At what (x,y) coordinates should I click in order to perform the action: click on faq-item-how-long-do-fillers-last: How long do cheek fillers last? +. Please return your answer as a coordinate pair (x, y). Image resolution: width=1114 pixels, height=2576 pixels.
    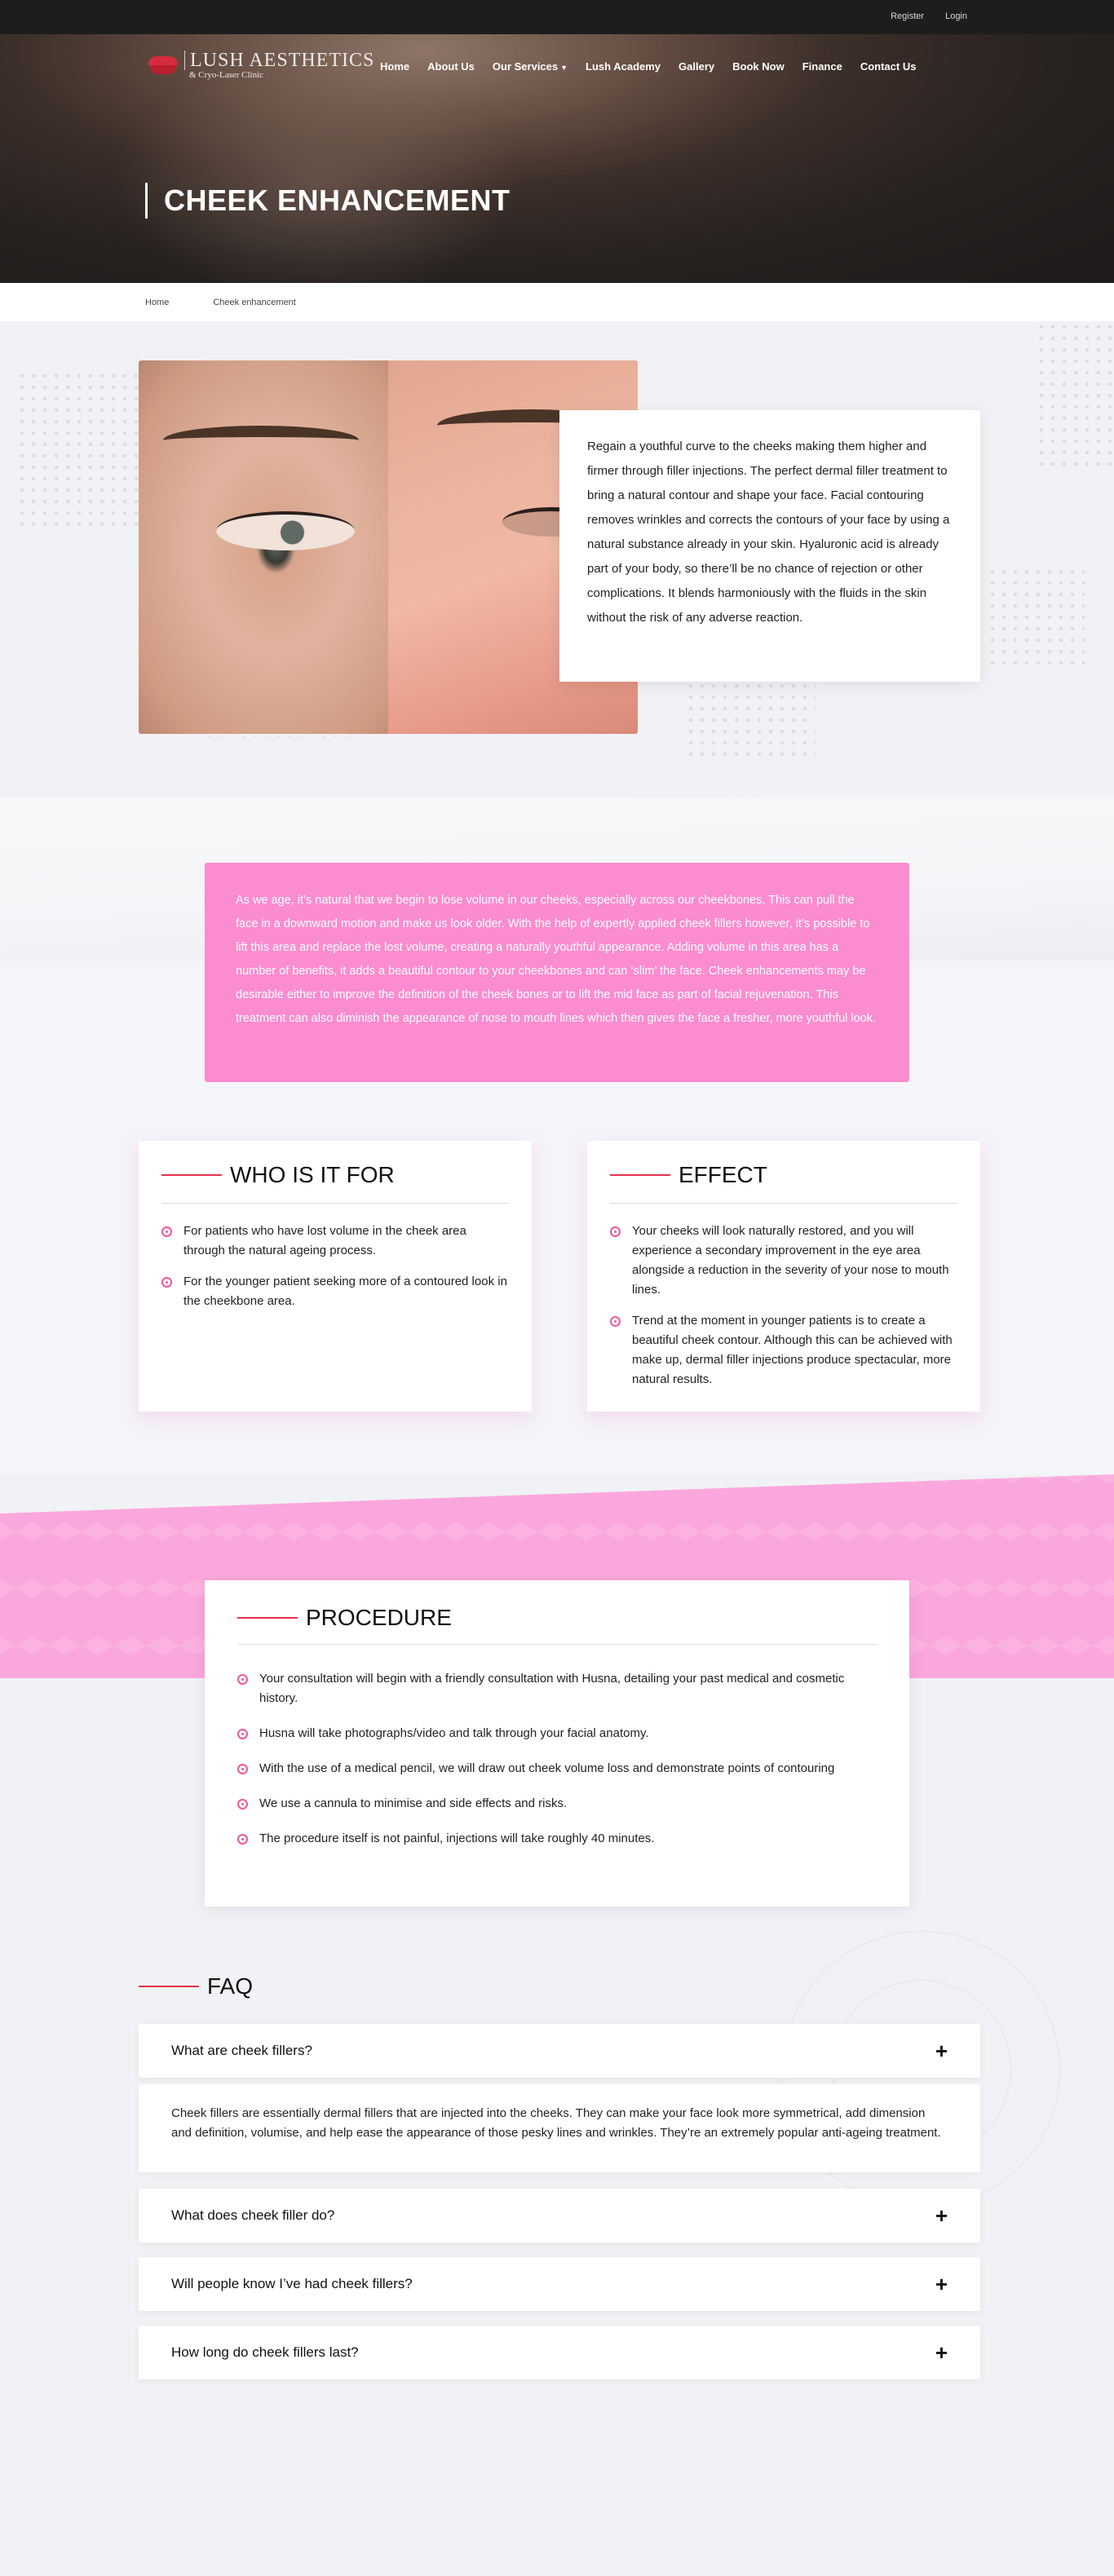
    Looking at the image, I should click on (560, 2352).